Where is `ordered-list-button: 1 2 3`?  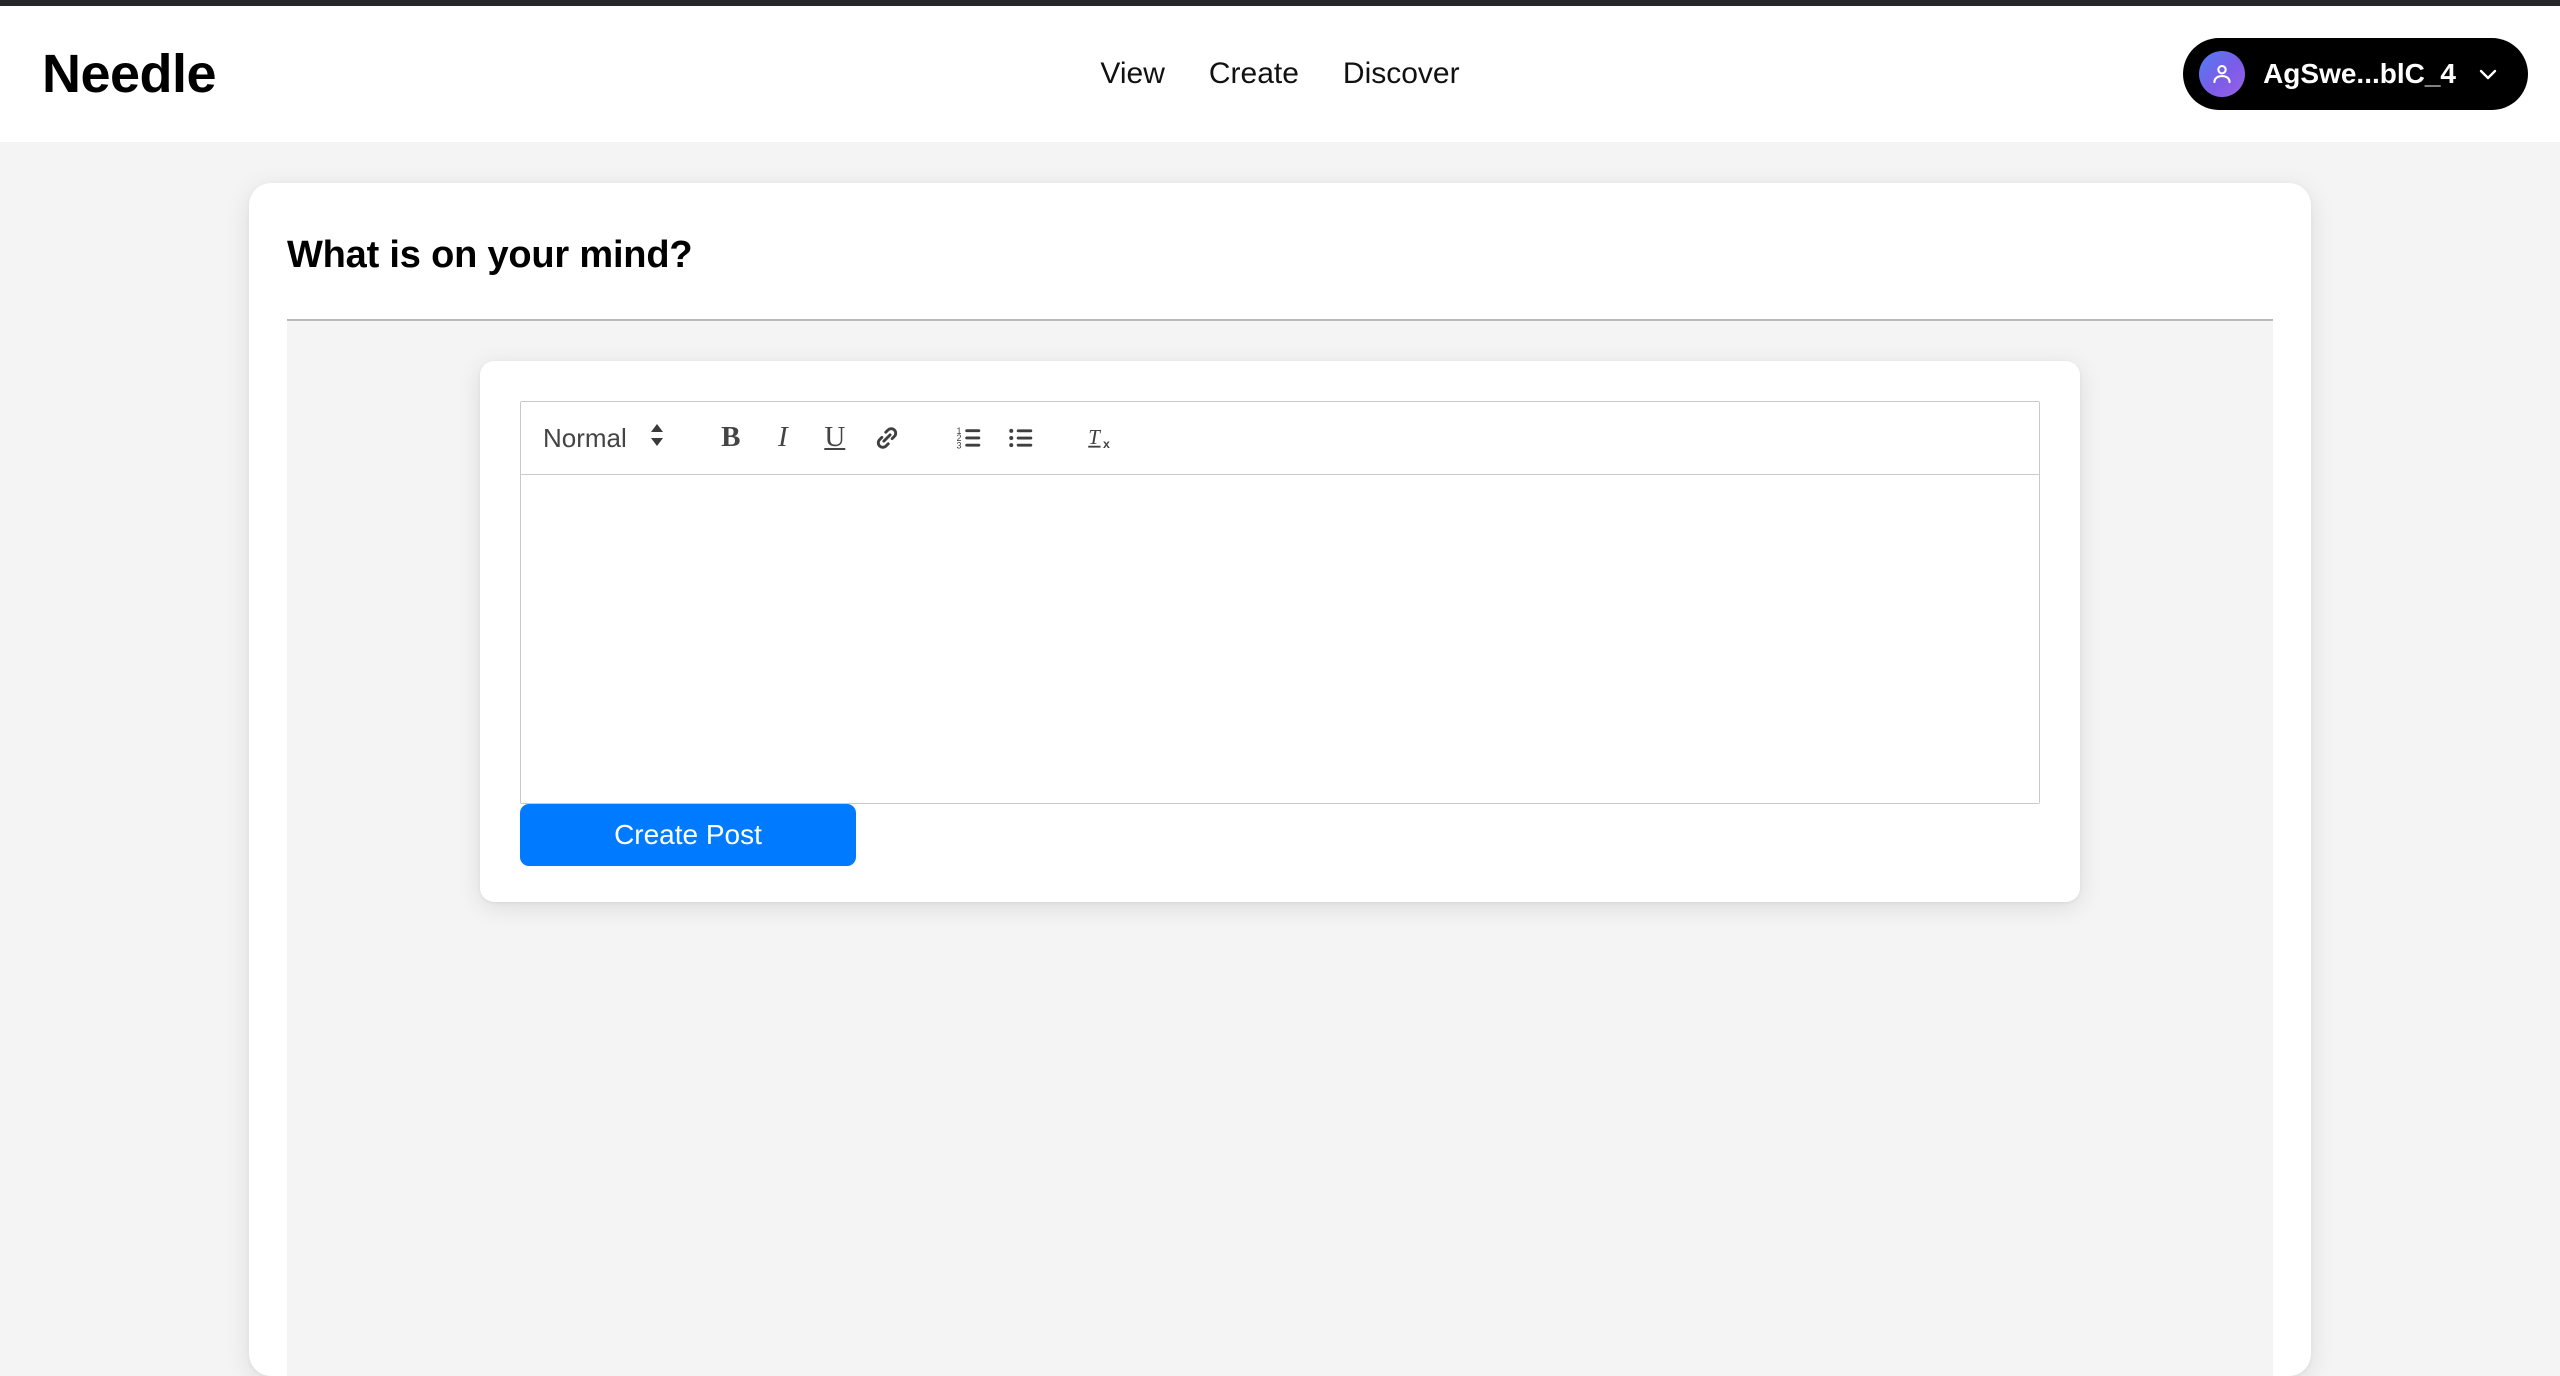
ordered-list-button: 1 2 3 is located at coordinates (969, 438).